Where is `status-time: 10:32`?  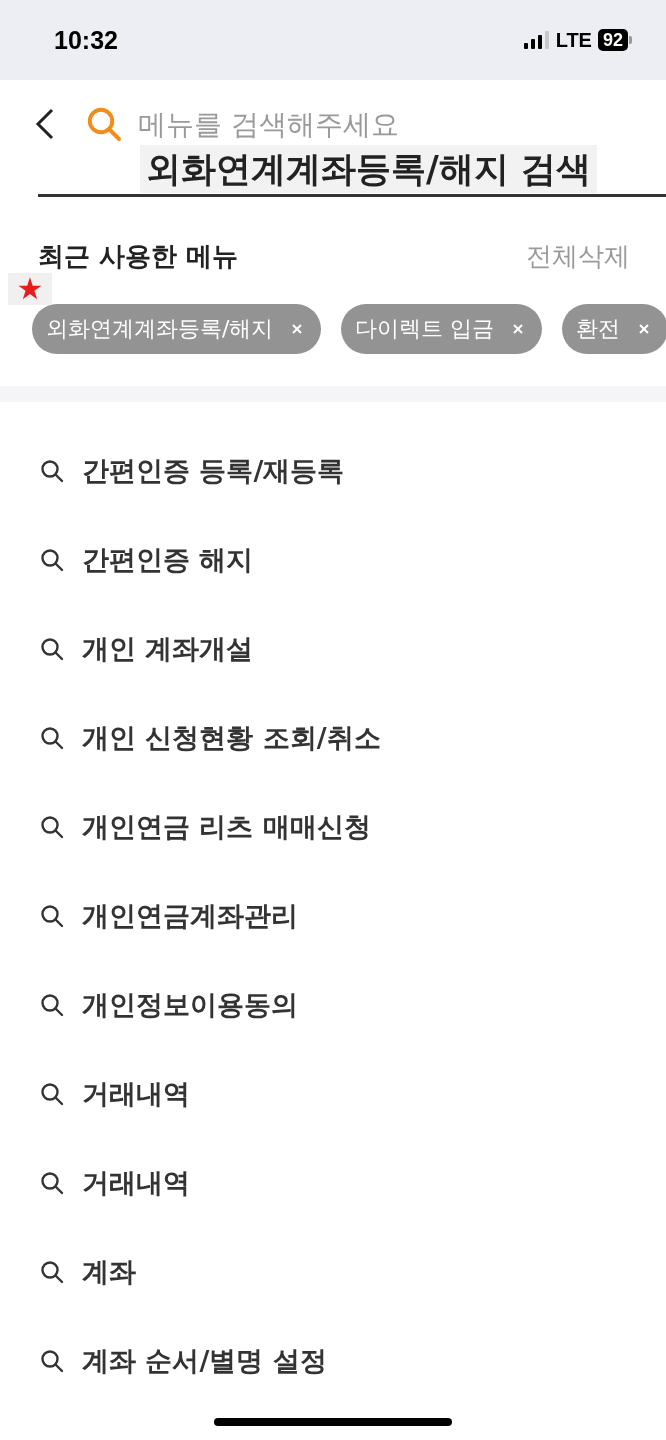 status-time: 10:32 is located at coordinates (86, 40).